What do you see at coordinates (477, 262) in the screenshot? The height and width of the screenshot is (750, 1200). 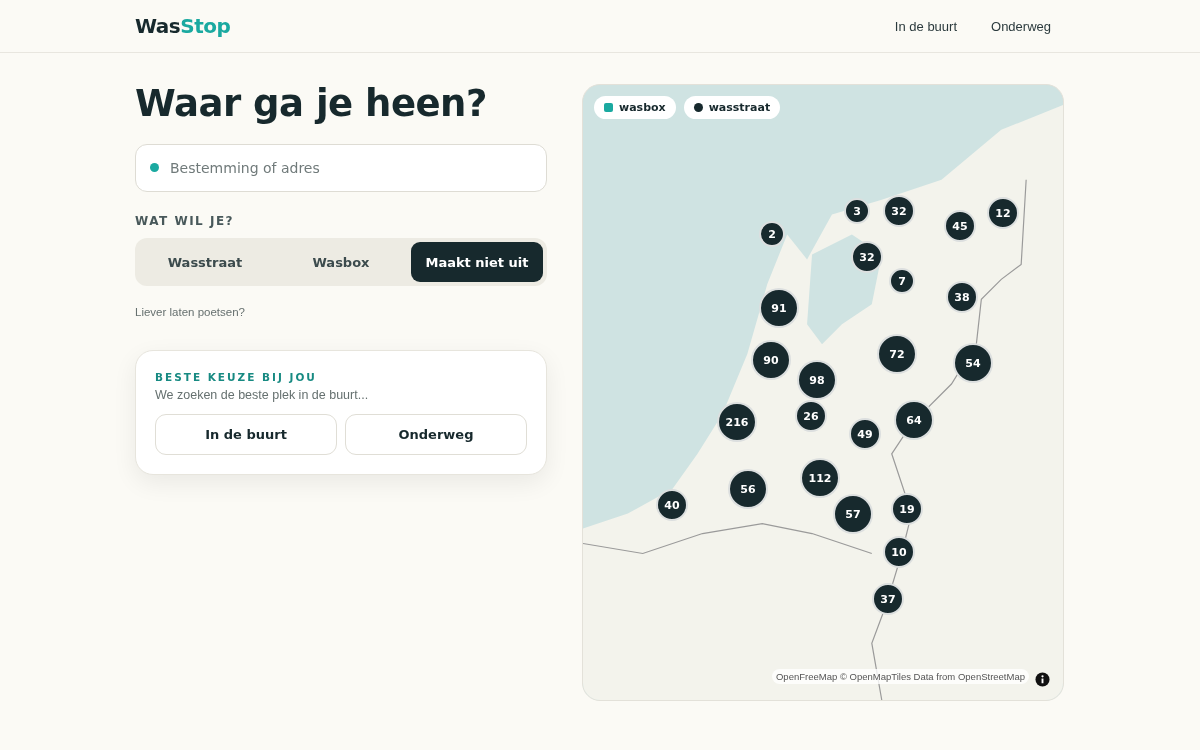 I see `option-tab: Maakt niet uit` at bounding box center [477, 262].